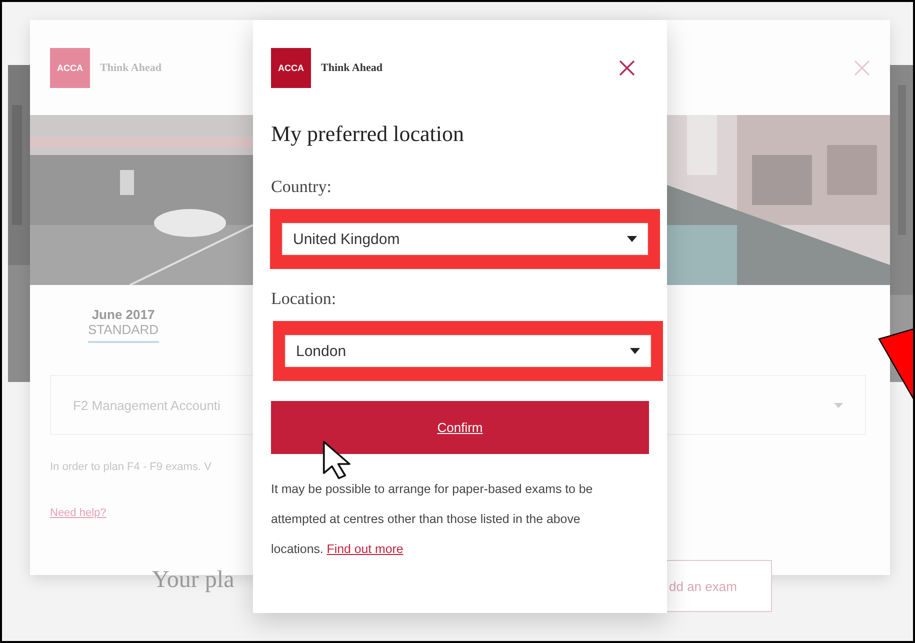 Image resolution: width=915 pixels, height=643 pixels. What do you see at coordinates (304, 299) in the screenshot?
I see `field-label: Location:` at bounding box center [304, 299].